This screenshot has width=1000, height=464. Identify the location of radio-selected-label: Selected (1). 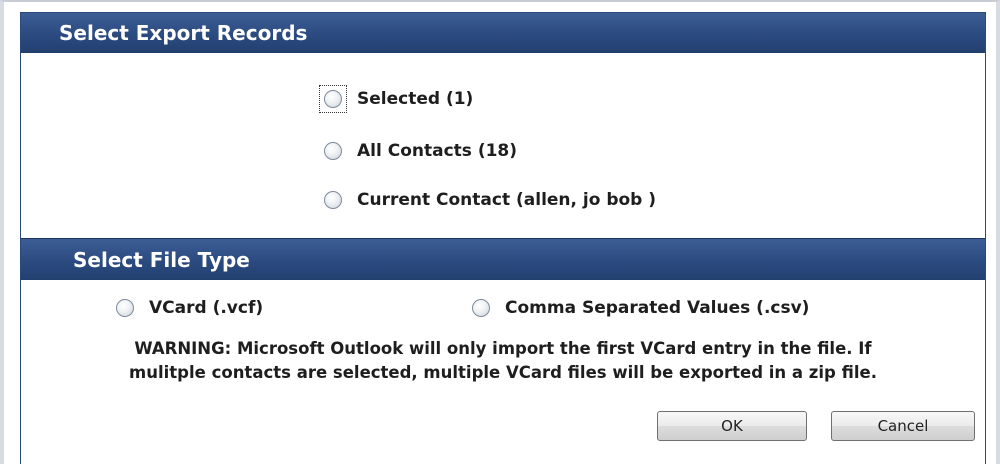
(415, 99).